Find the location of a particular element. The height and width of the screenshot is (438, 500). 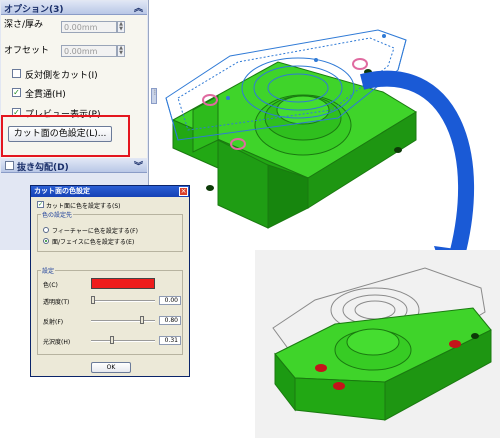

offset-label: オフセット is located at coordinates (27, 51).